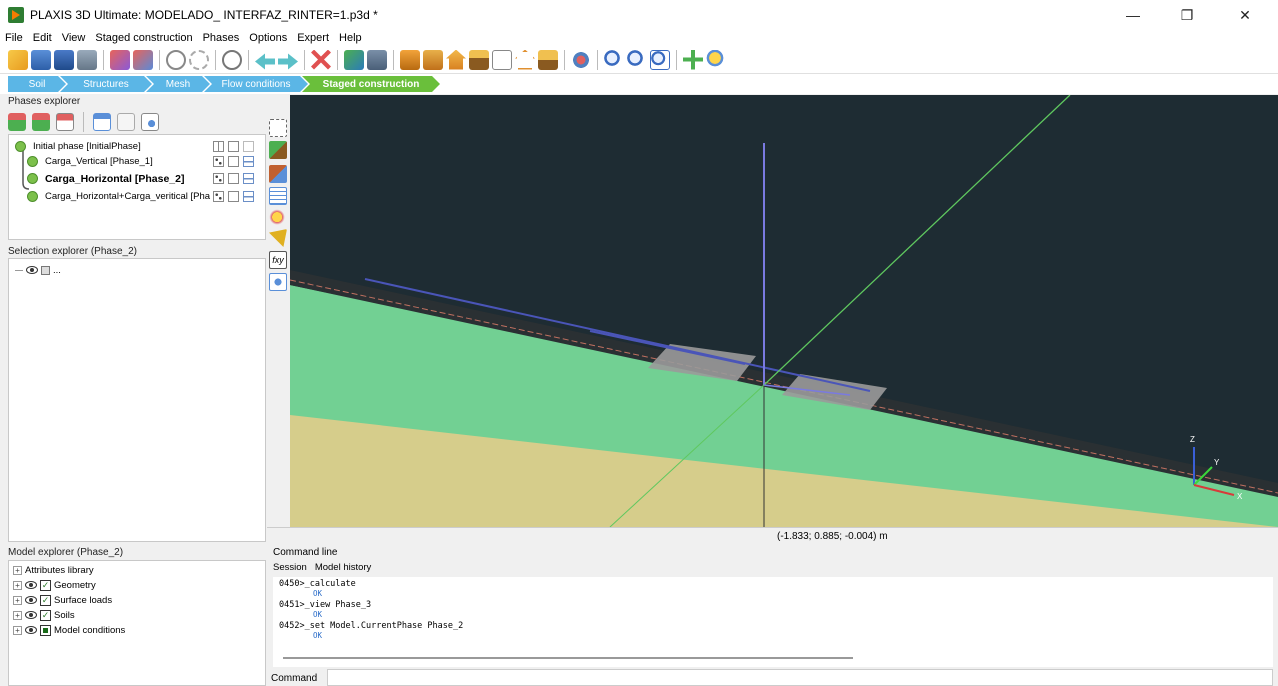  Describe the element at coordinates (1133, 15) in the screenshot. I see `minimize-button: —` at that location.